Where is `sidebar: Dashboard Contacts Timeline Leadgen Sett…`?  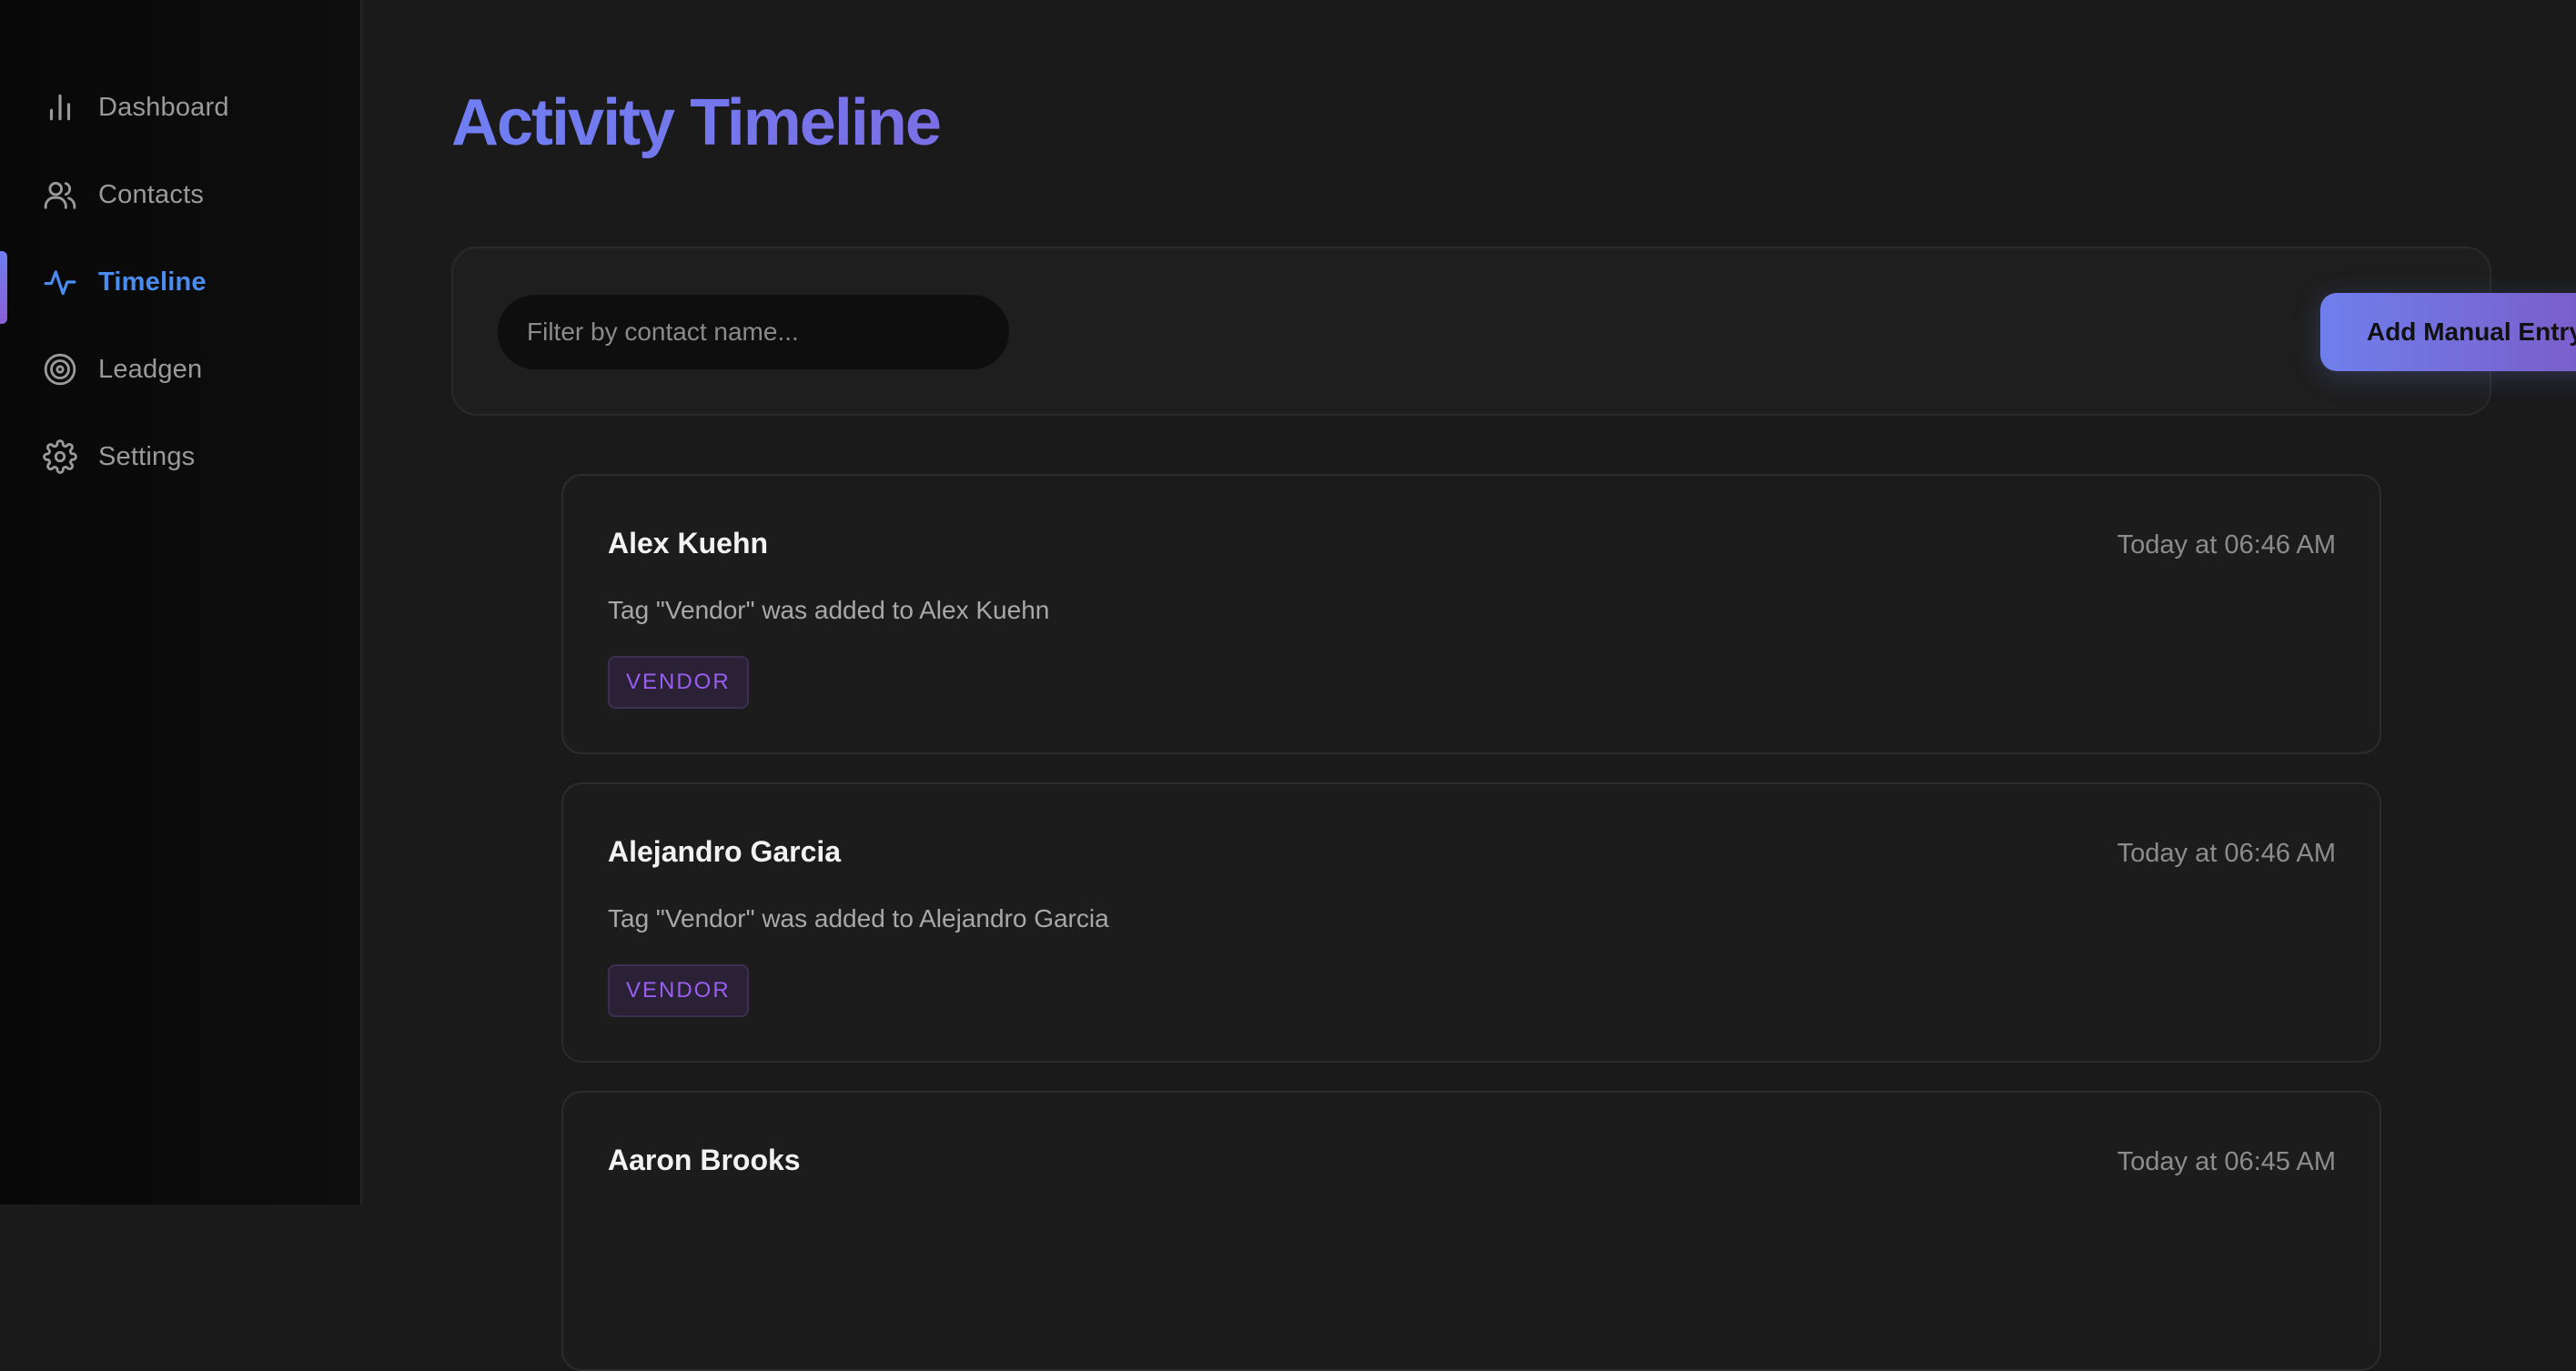 sidebar: Dashboard Contacts Timeline Leadgen Sett… is located at coordinates (181, 602).